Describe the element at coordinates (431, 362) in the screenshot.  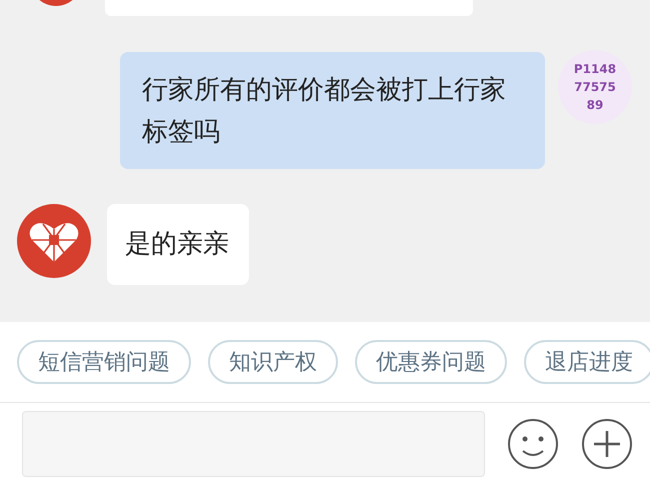
I see `quick-reply-chip: 优惠券问题` at that location.